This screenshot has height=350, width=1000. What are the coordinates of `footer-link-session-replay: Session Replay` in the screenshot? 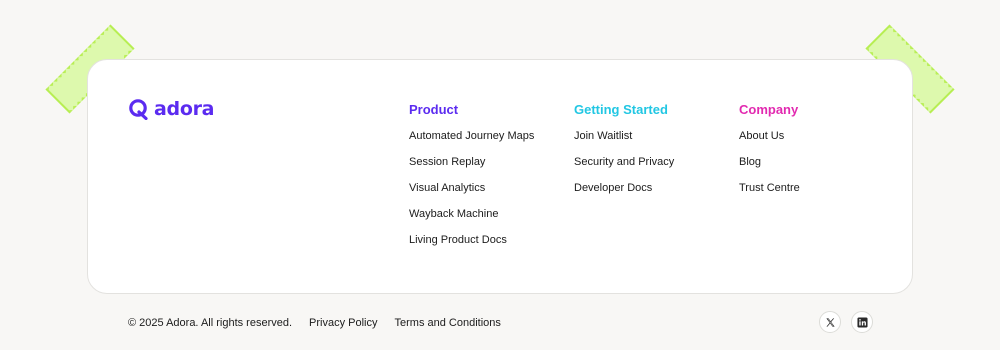 It's located at (471, 162).